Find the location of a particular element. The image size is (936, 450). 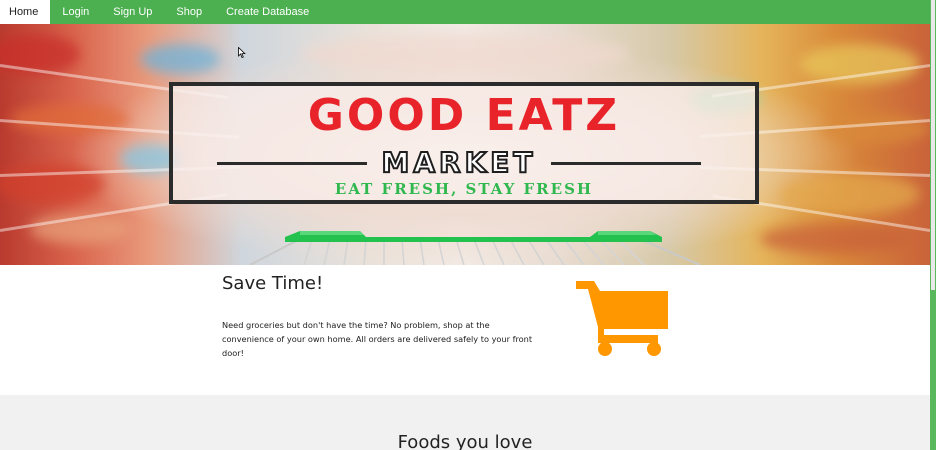

logo-tagline: EAT FRESH, STAY FRESH is located at coordinates (464, 189).